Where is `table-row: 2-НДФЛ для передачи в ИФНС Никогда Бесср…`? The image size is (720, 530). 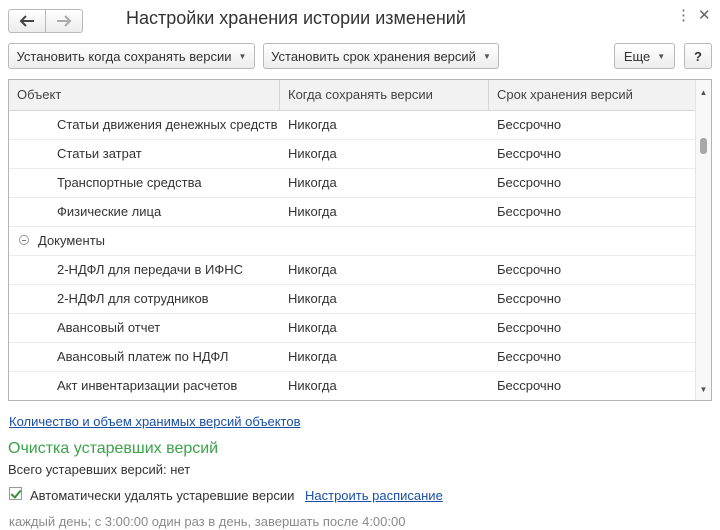 table-row: 2-НДФЛ для передачи в ИФНС Никогда Бесср… is located at coordinates (352, 270).